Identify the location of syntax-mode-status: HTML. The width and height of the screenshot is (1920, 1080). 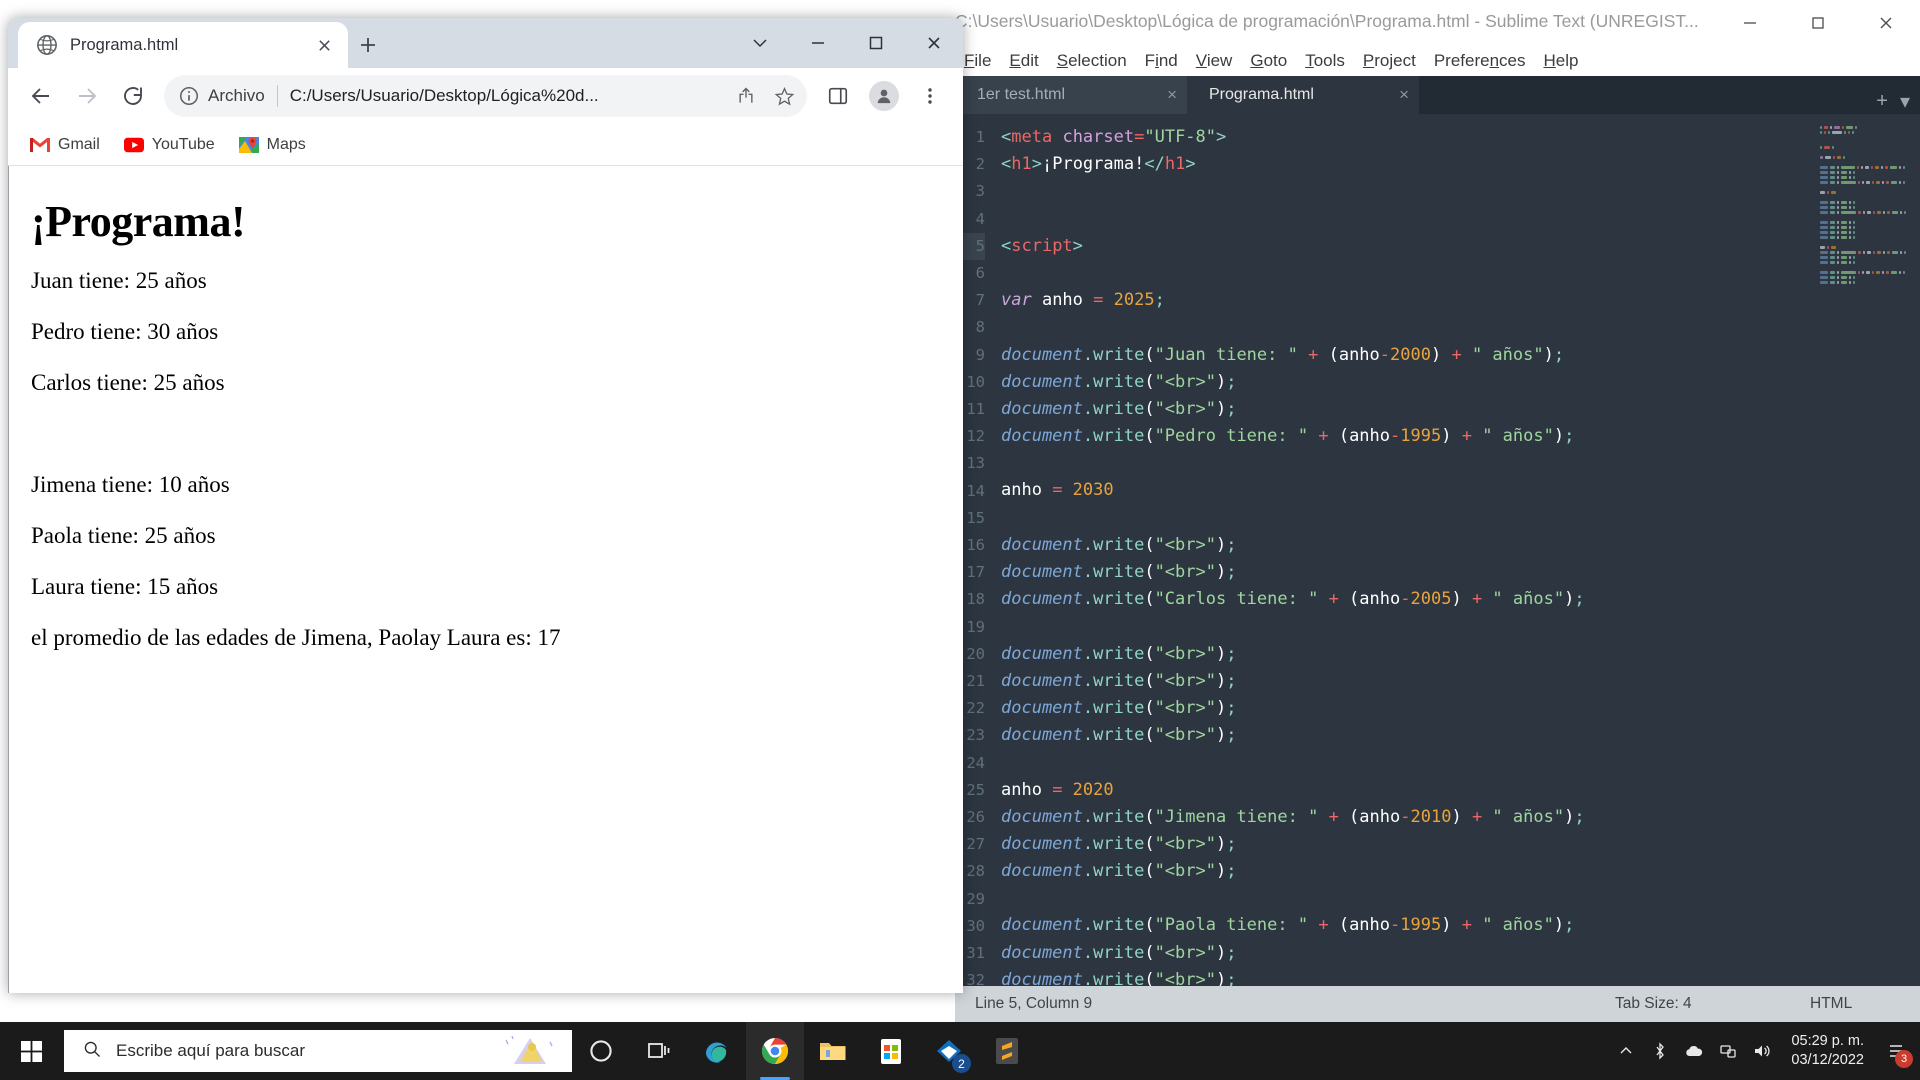
(1831, 1004).